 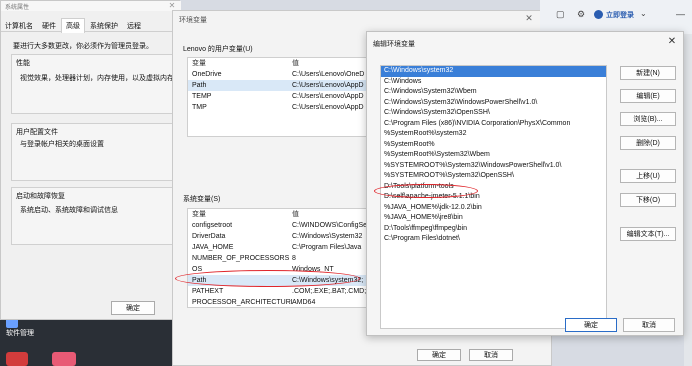 What do you see at coordinates (199, 107) in the screenshot?
I see `var-name: TMP` at bounding box center [199, 107].